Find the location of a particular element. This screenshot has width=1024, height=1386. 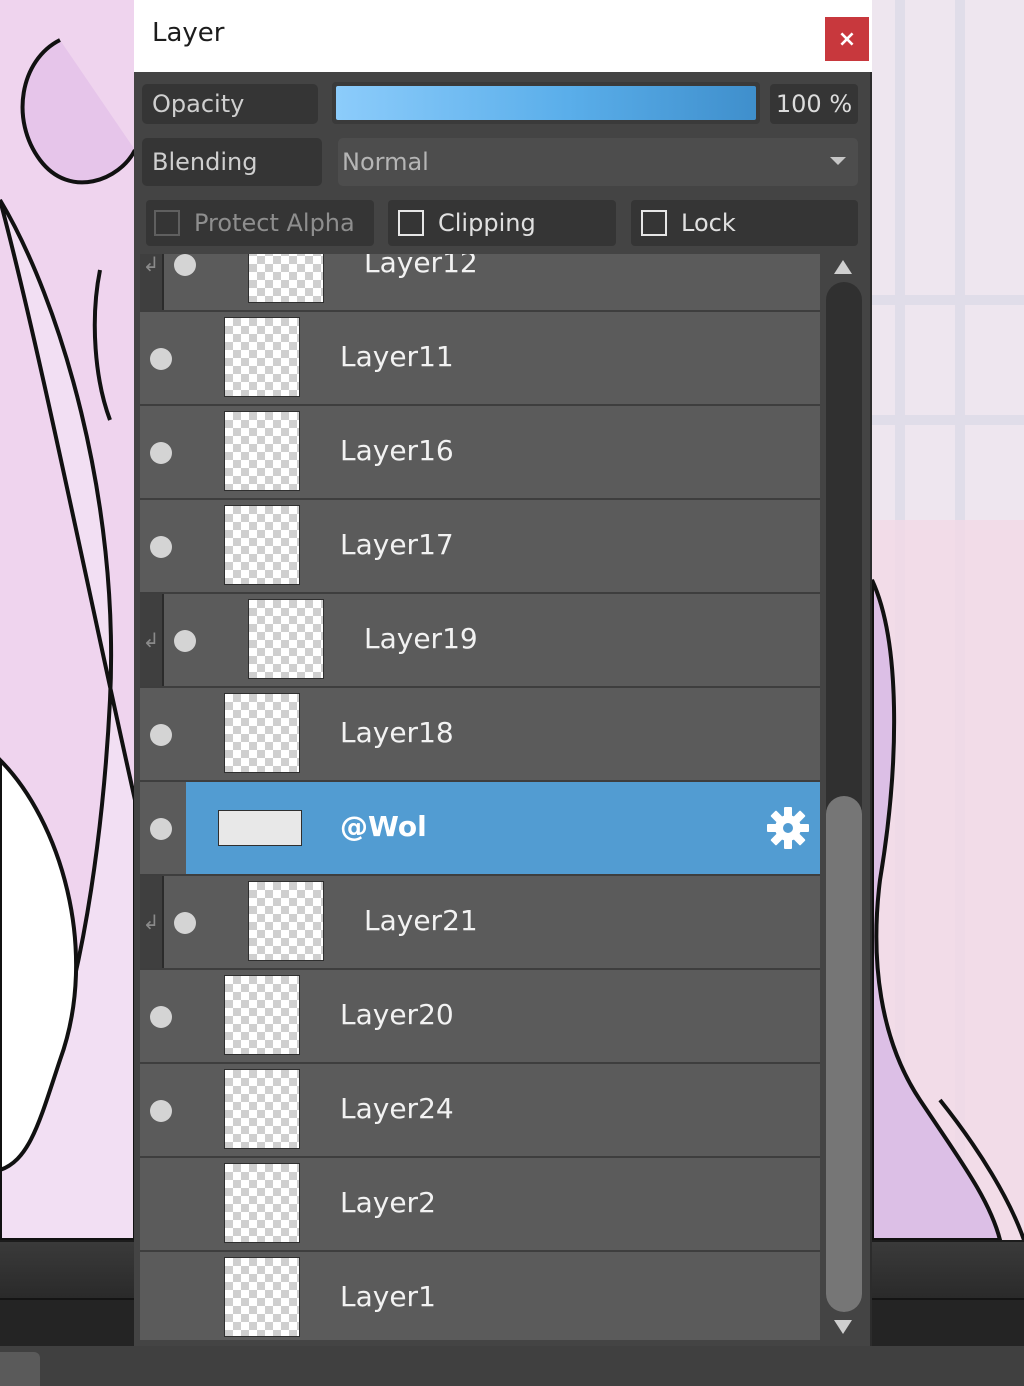

protect-alpha-toggle: Protect Alpha is located at coordinates (260, 223).